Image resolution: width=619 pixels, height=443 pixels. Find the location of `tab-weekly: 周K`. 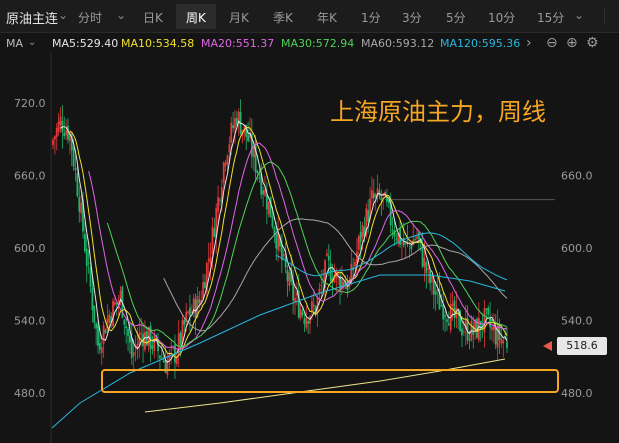

tab-weekly: 周K is located at coordinates (196, 17).